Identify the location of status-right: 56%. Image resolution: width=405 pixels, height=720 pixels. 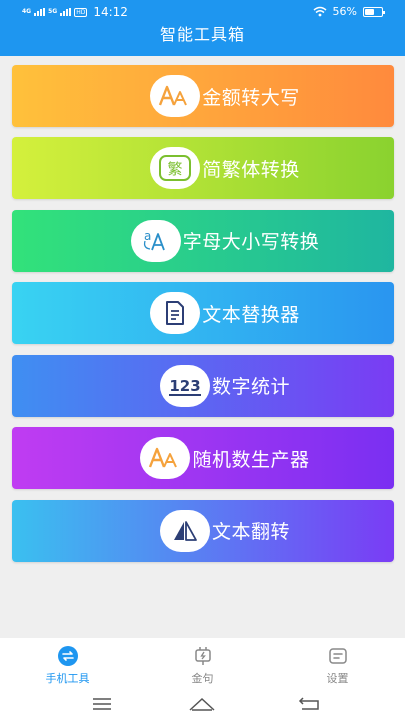
(349, 11).